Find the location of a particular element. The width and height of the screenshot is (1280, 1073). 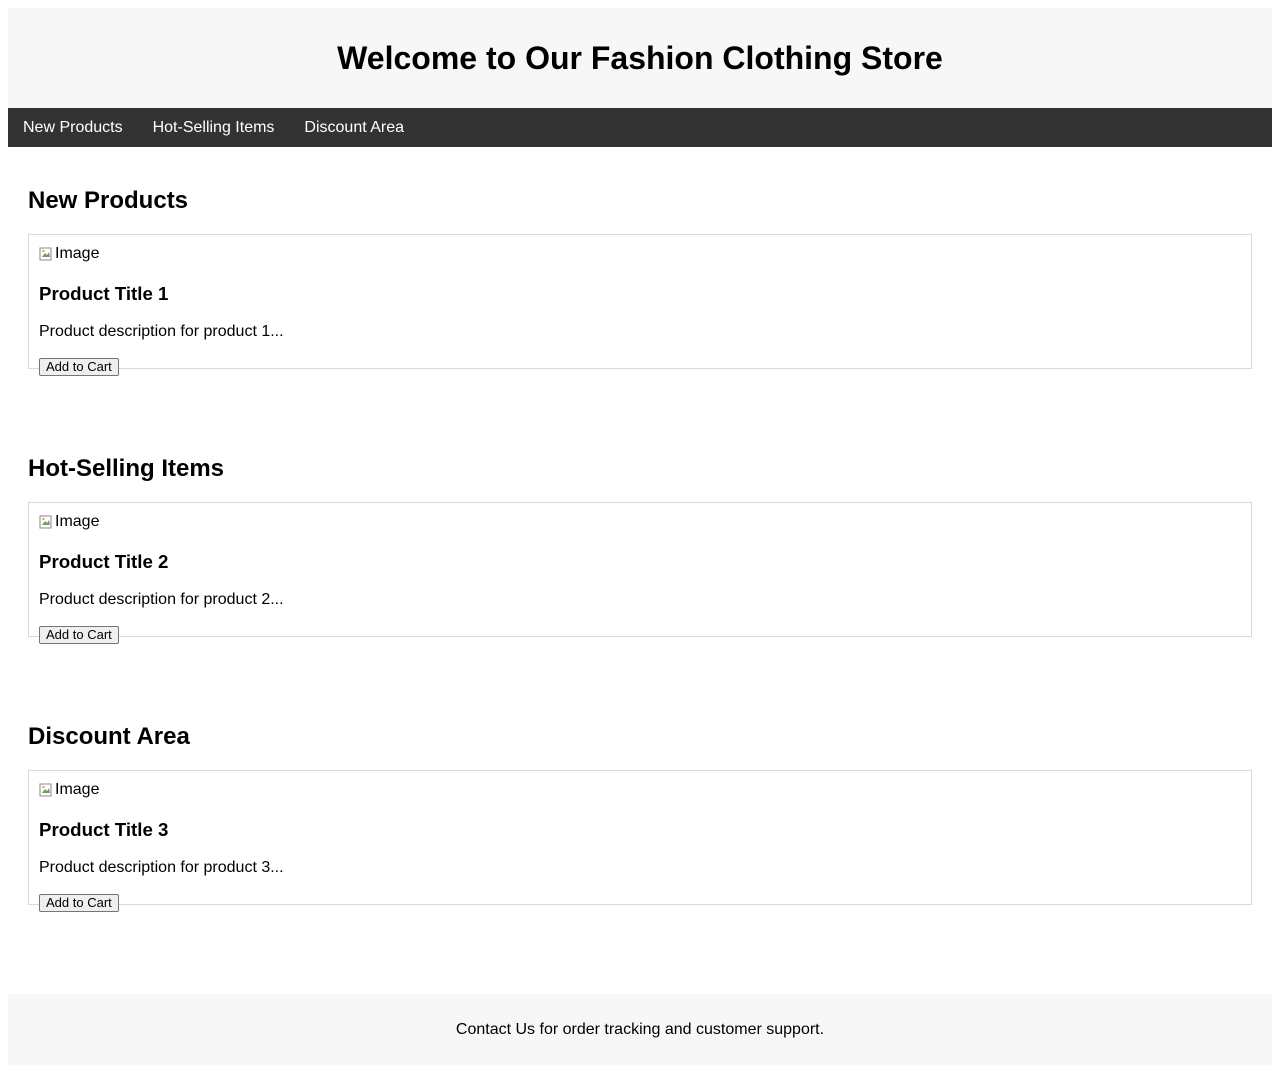

page-title: Welcome to Our Fashion Clothing Store is located at coordinates (640, 57).